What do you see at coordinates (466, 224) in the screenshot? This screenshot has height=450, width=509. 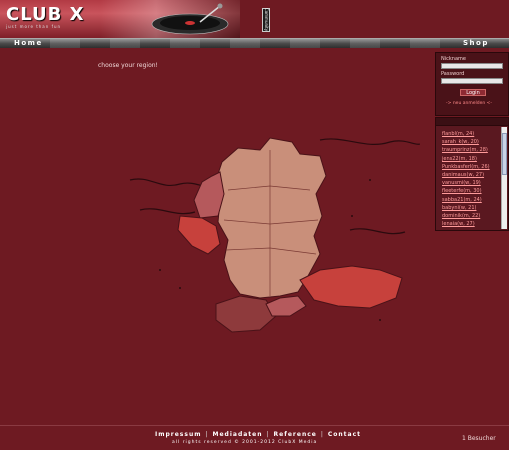 I see `user-item: lenaia(w, 27)` at bounding box center [466, 224].